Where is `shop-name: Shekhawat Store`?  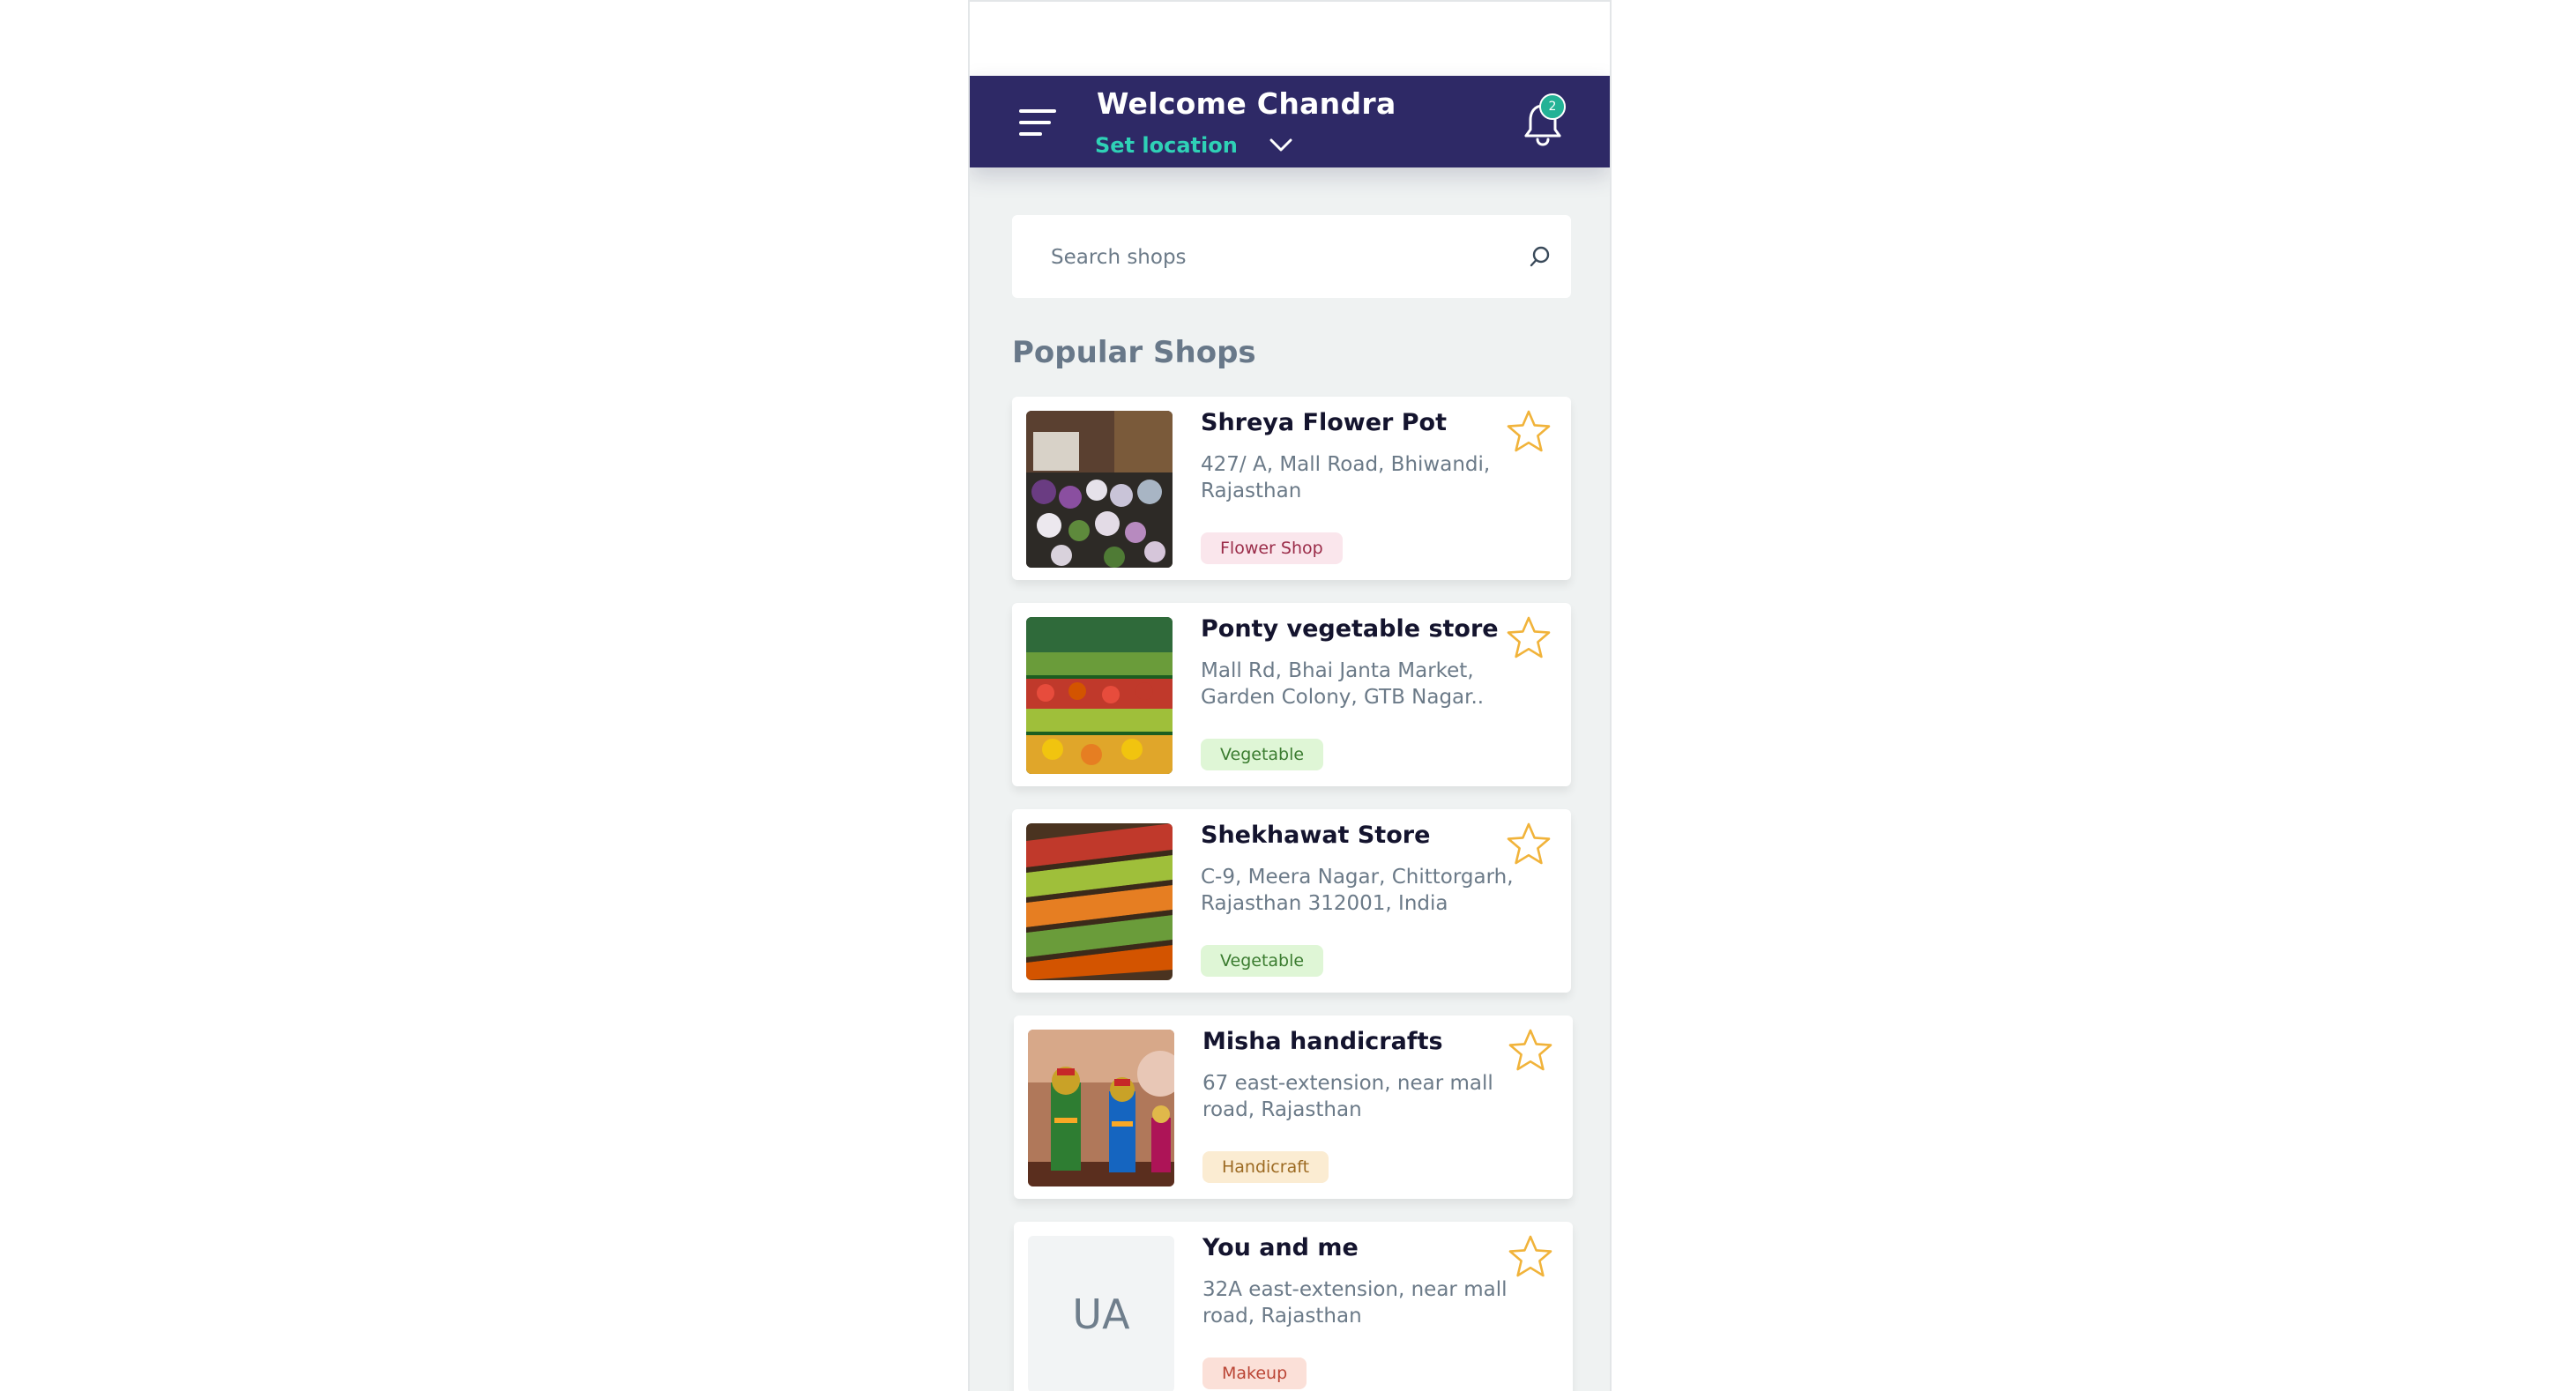
shop-name: Shekhawat Store is located at coordinates (1316, 835).